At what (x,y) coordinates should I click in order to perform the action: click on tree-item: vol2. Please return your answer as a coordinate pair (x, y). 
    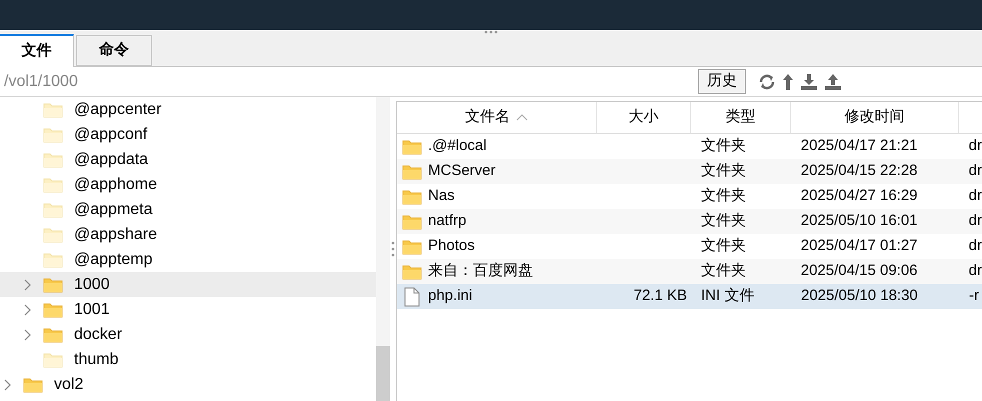
    Looking at the image, I should click on (188, 384).